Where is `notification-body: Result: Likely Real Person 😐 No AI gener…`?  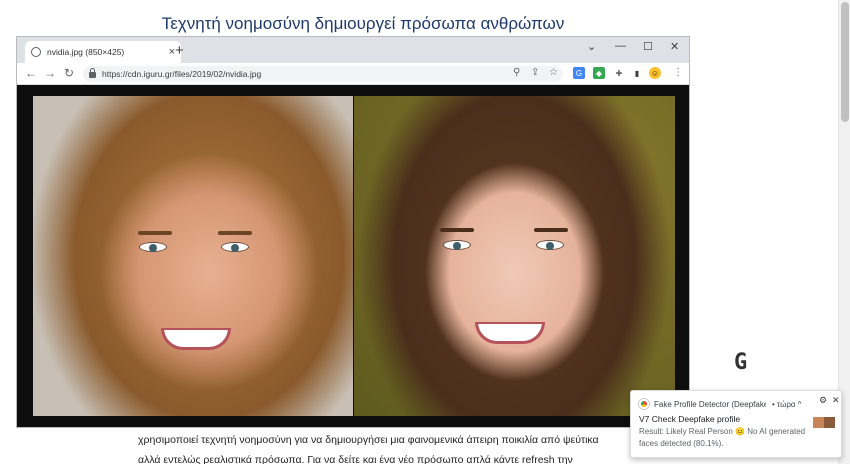
notification-body: Result: Likely Real Person 😐 No AI gener… is located at coordinates (724, 438).